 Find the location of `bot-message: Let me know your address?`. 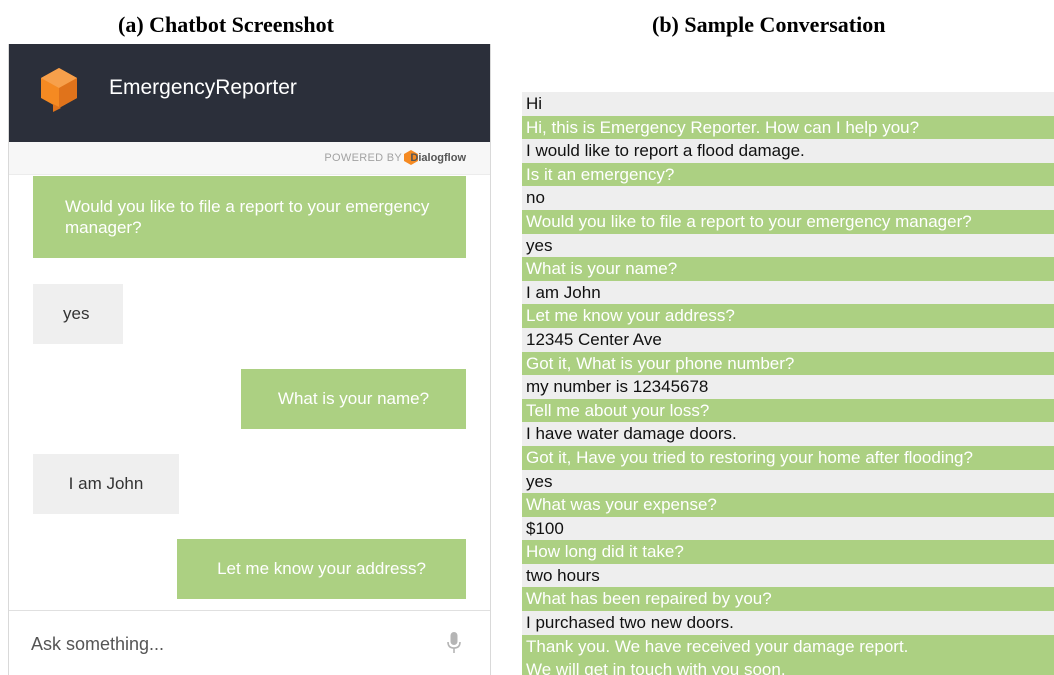

bot-message: Let me know your address? is located at coordinates (321, 569).